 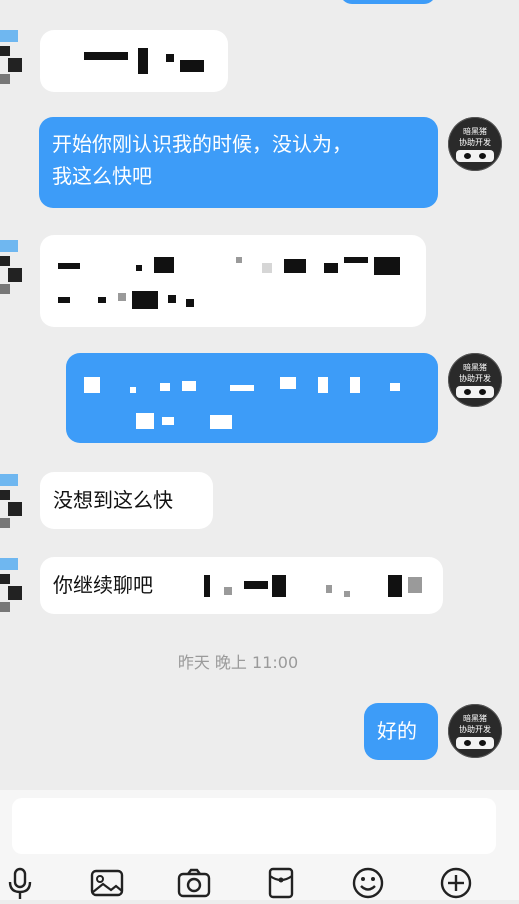 I want to click on message-input, so click(x=254, y=826).